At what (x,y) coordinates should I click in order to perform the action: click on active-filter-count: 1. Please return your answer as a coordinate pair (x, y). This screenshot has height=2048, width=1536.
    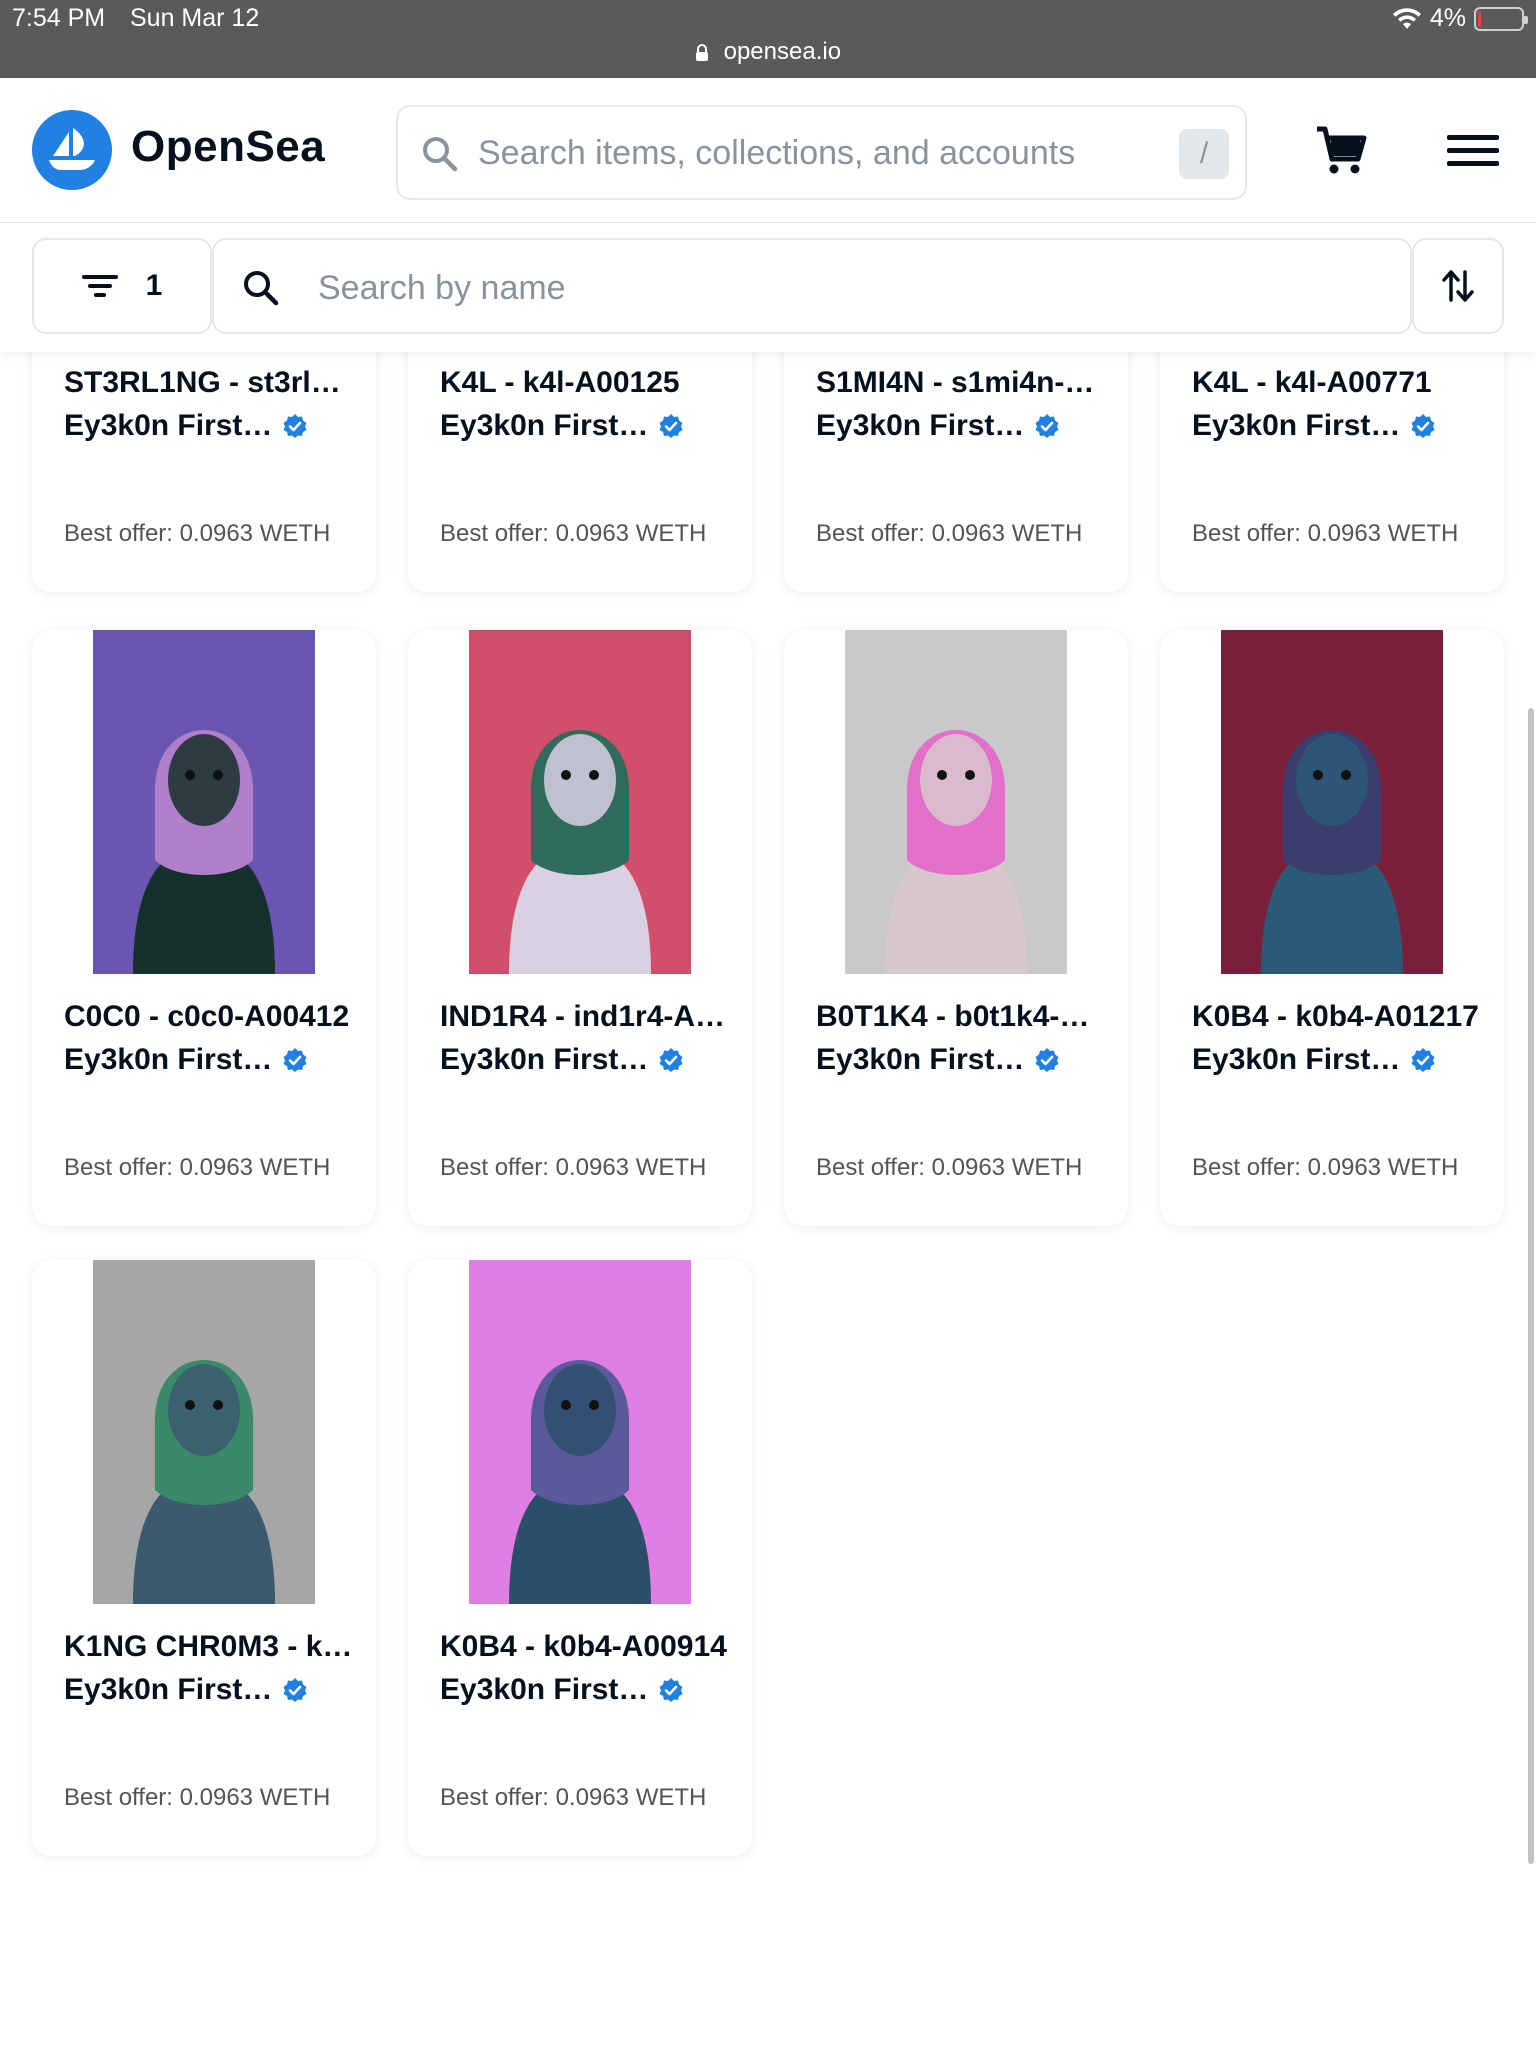
    Looking at the image, I should click on (154, 285).